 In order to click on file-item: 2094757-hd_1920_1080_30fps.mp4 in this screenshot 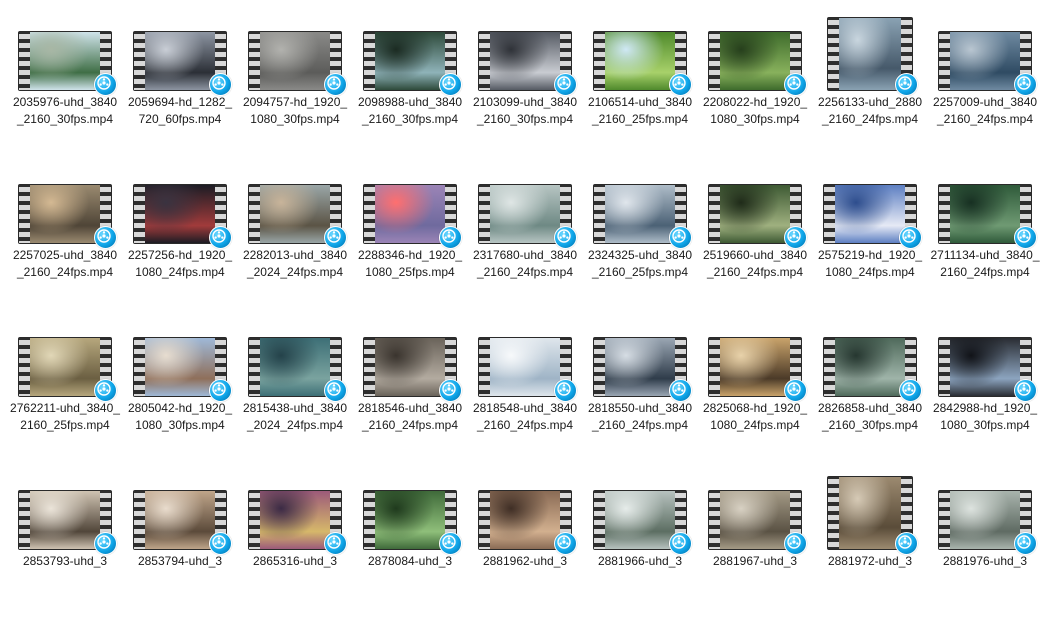, I will do `click(295, 91)`.